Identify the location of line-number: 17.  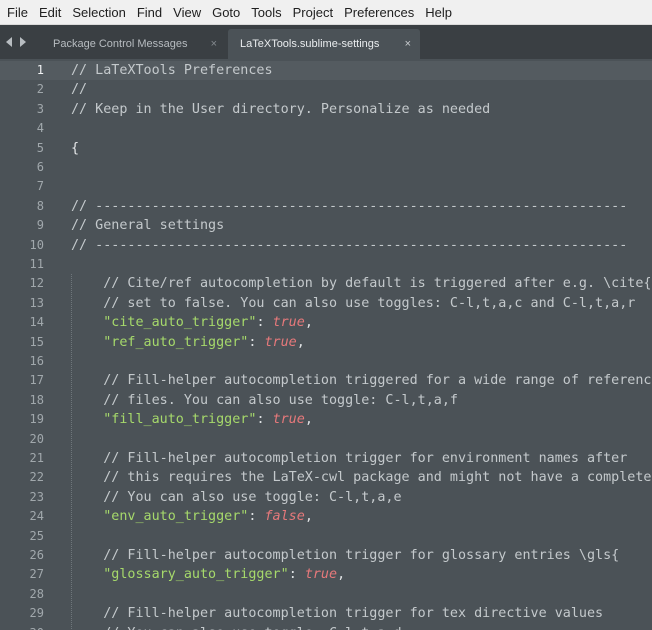
(36, 380).